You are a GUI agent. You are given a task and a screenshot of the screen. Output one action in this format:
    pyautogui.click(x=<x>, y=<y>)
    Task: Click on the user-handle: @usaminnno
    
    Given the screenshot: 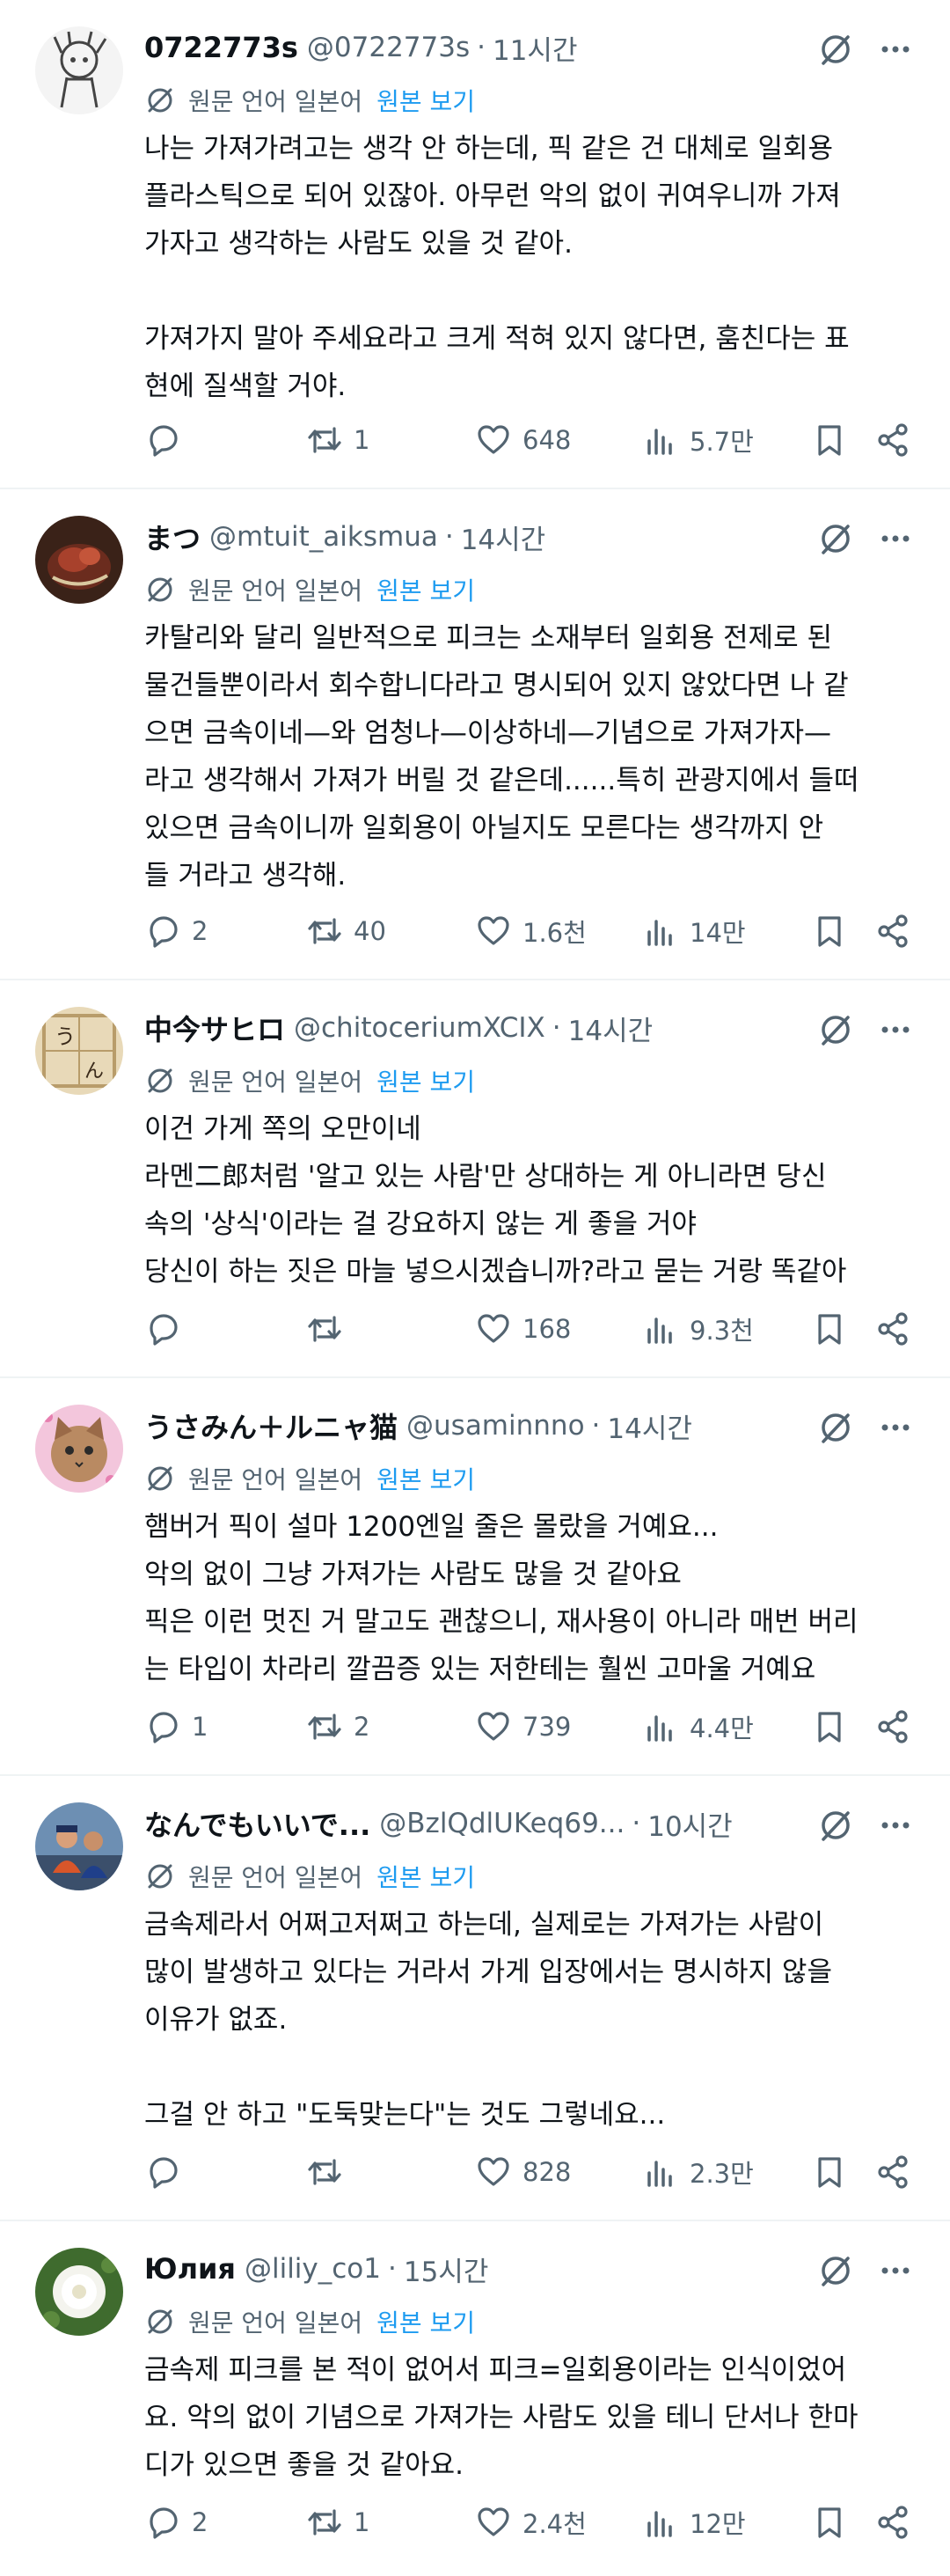 What is the action you would take?
    pyautogui.click(x=495, y=1426)
    